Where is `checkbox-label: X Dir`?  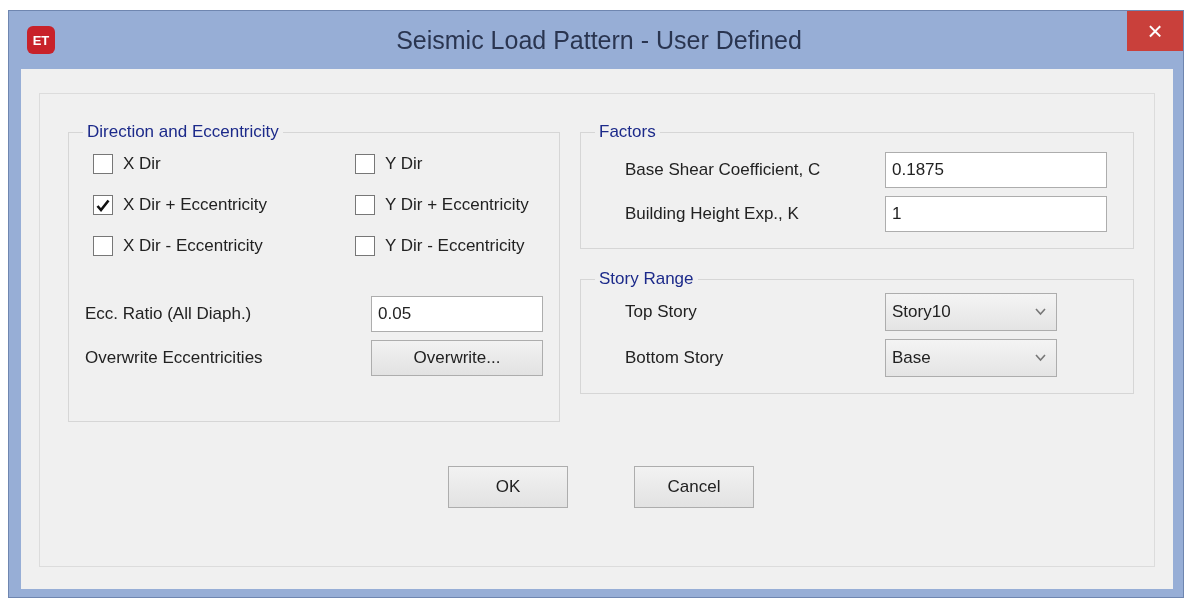
checkbox-label: X Dir is located at coordinates (142, 164).